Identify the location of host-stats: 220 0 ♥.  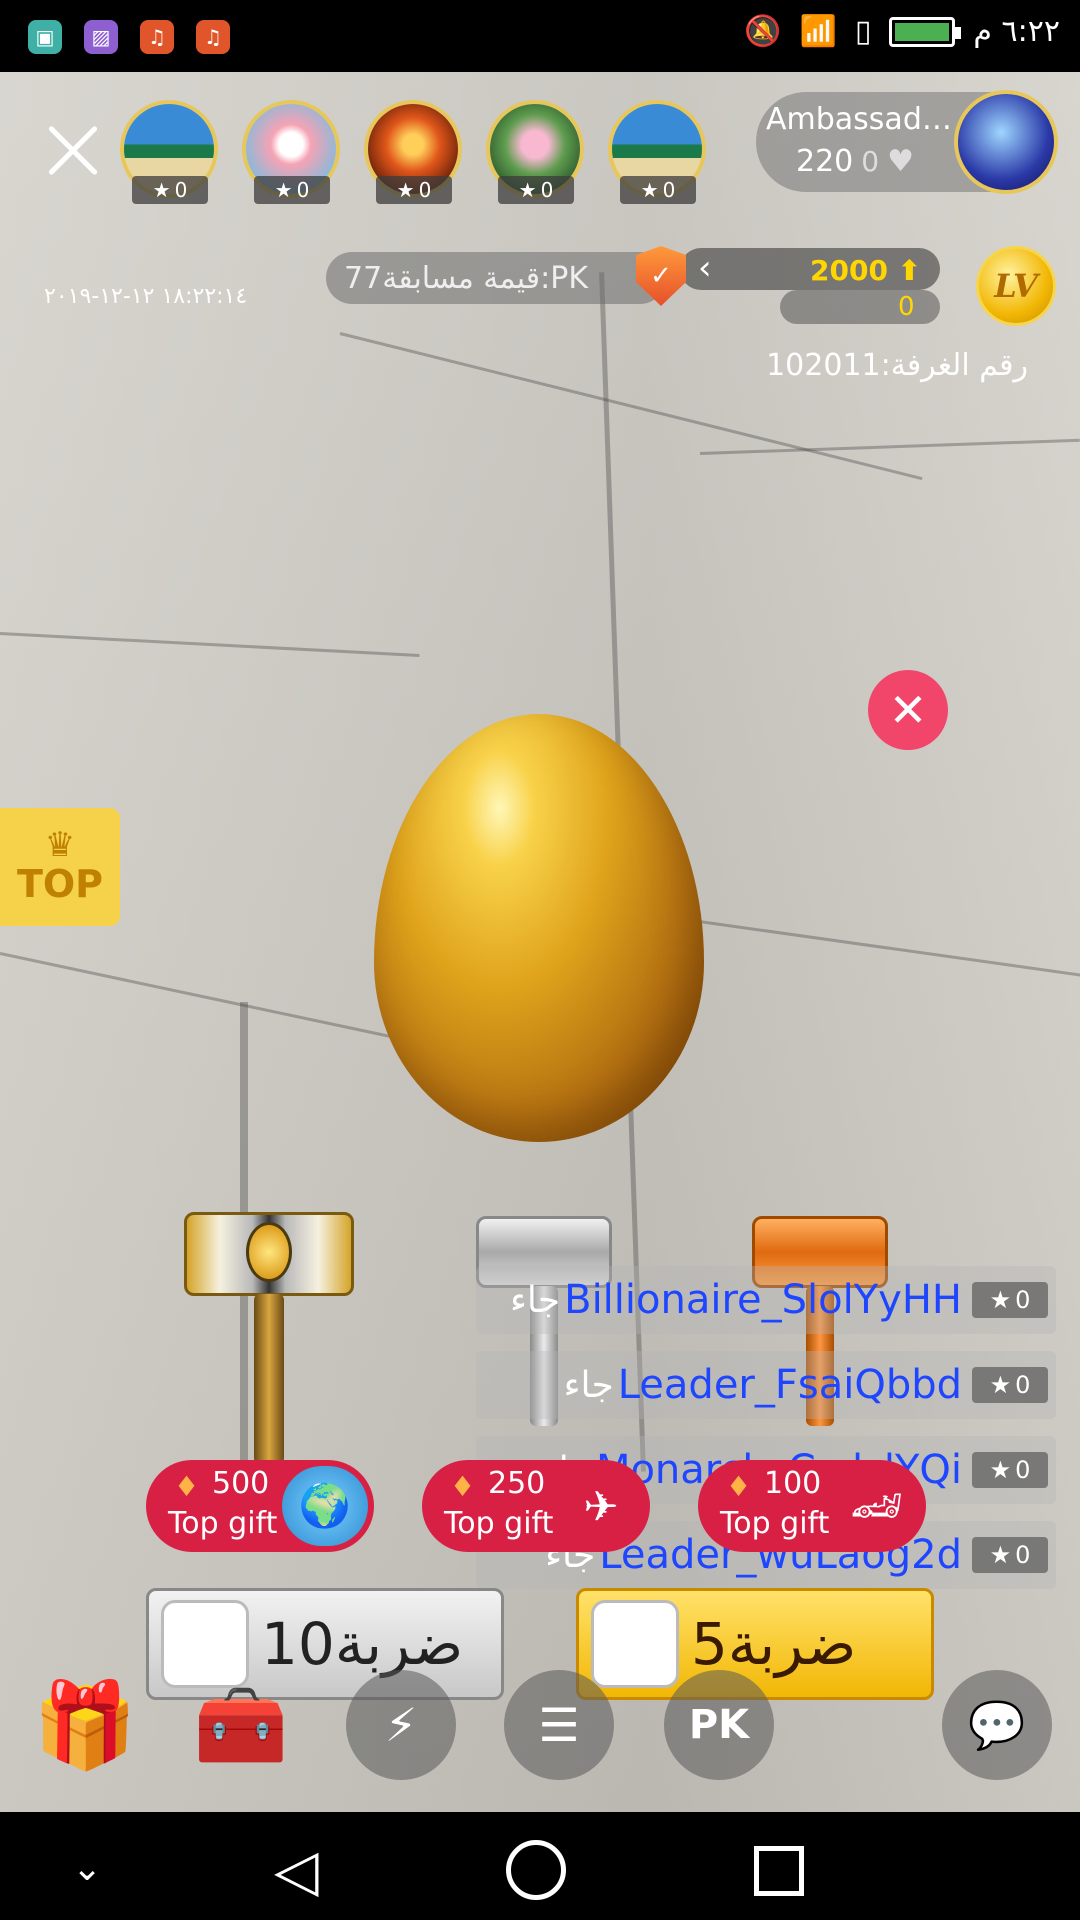
(855, 161).